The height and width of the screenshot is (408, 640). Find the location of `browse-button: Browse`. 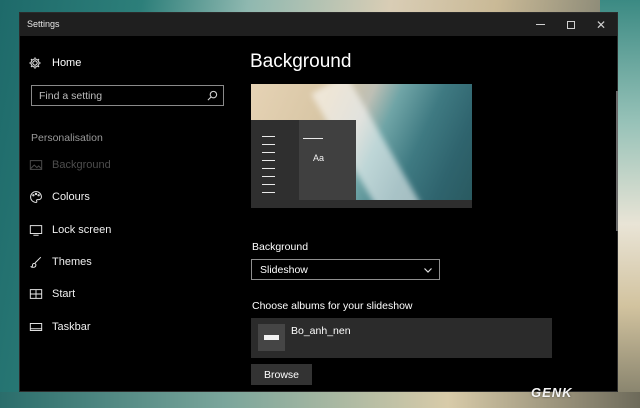

browse-button: Browse is located at coordinates (281, 374).